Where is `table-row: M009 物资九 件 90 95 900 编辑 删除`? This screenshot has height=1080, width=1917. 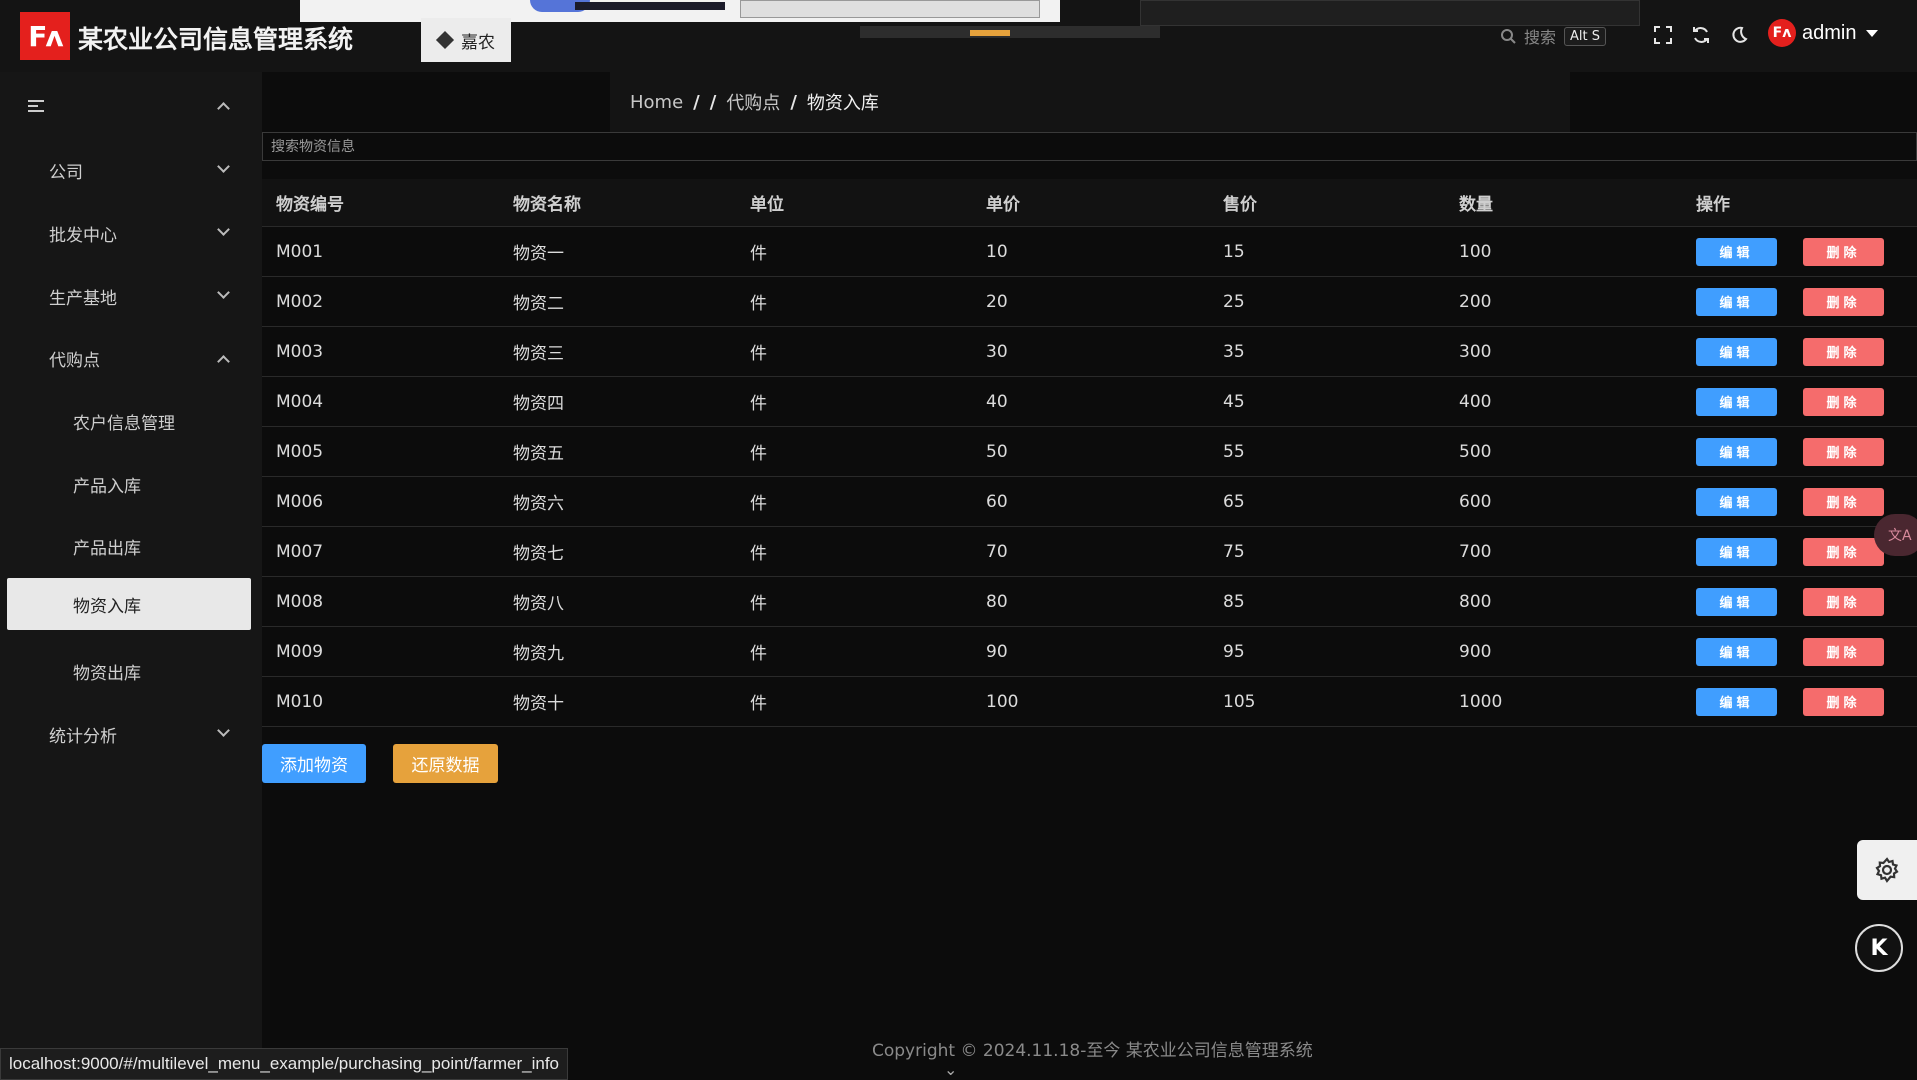 table-row: M009 物资九 件 90 95 900 编辑 删除 is located at coordinates (1089, 652).